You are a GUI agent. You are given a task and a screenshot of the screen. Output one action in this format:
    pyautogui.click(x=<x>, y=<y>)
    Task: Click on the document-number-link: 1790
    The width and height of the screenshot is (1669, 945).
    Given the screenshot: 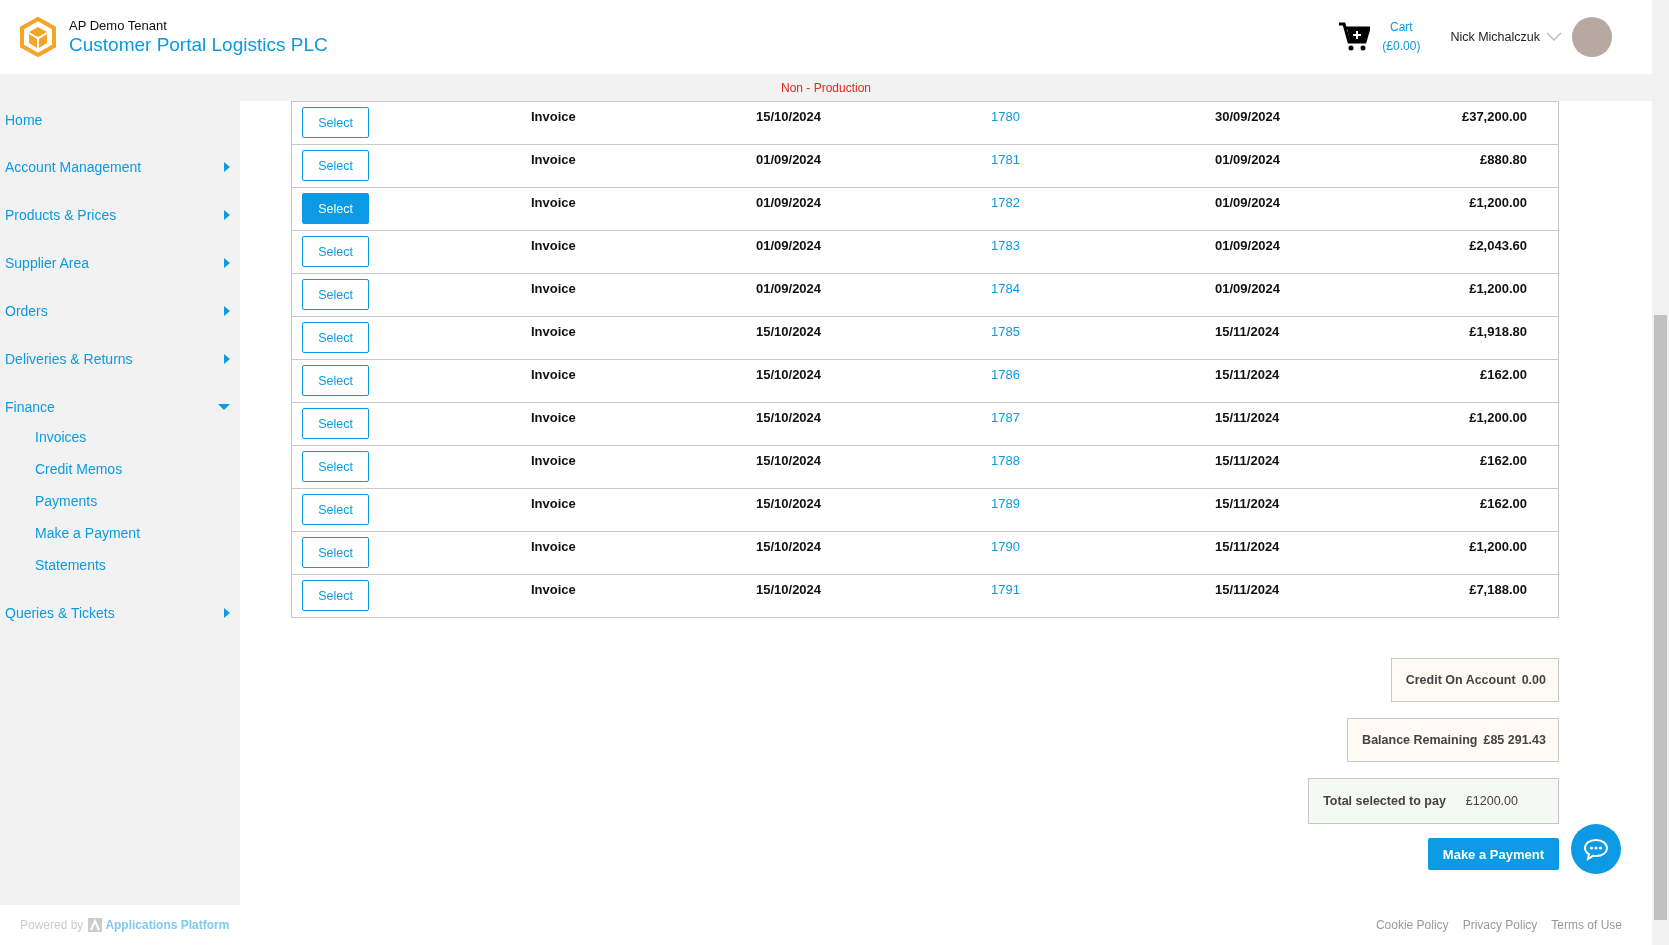 What is the action you would take?
    pyautogui.click(x=1005, y=546)
    